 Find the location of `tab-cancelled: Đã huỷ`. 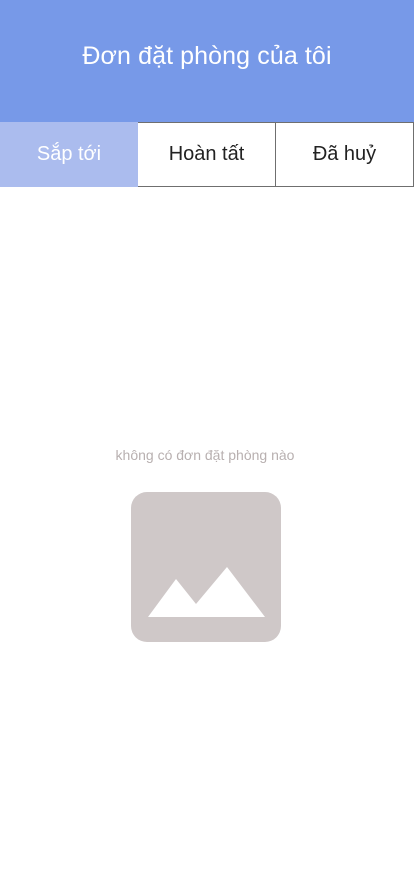

tab-cancelled: Đã huỷ is located at coordinates (345, 154).